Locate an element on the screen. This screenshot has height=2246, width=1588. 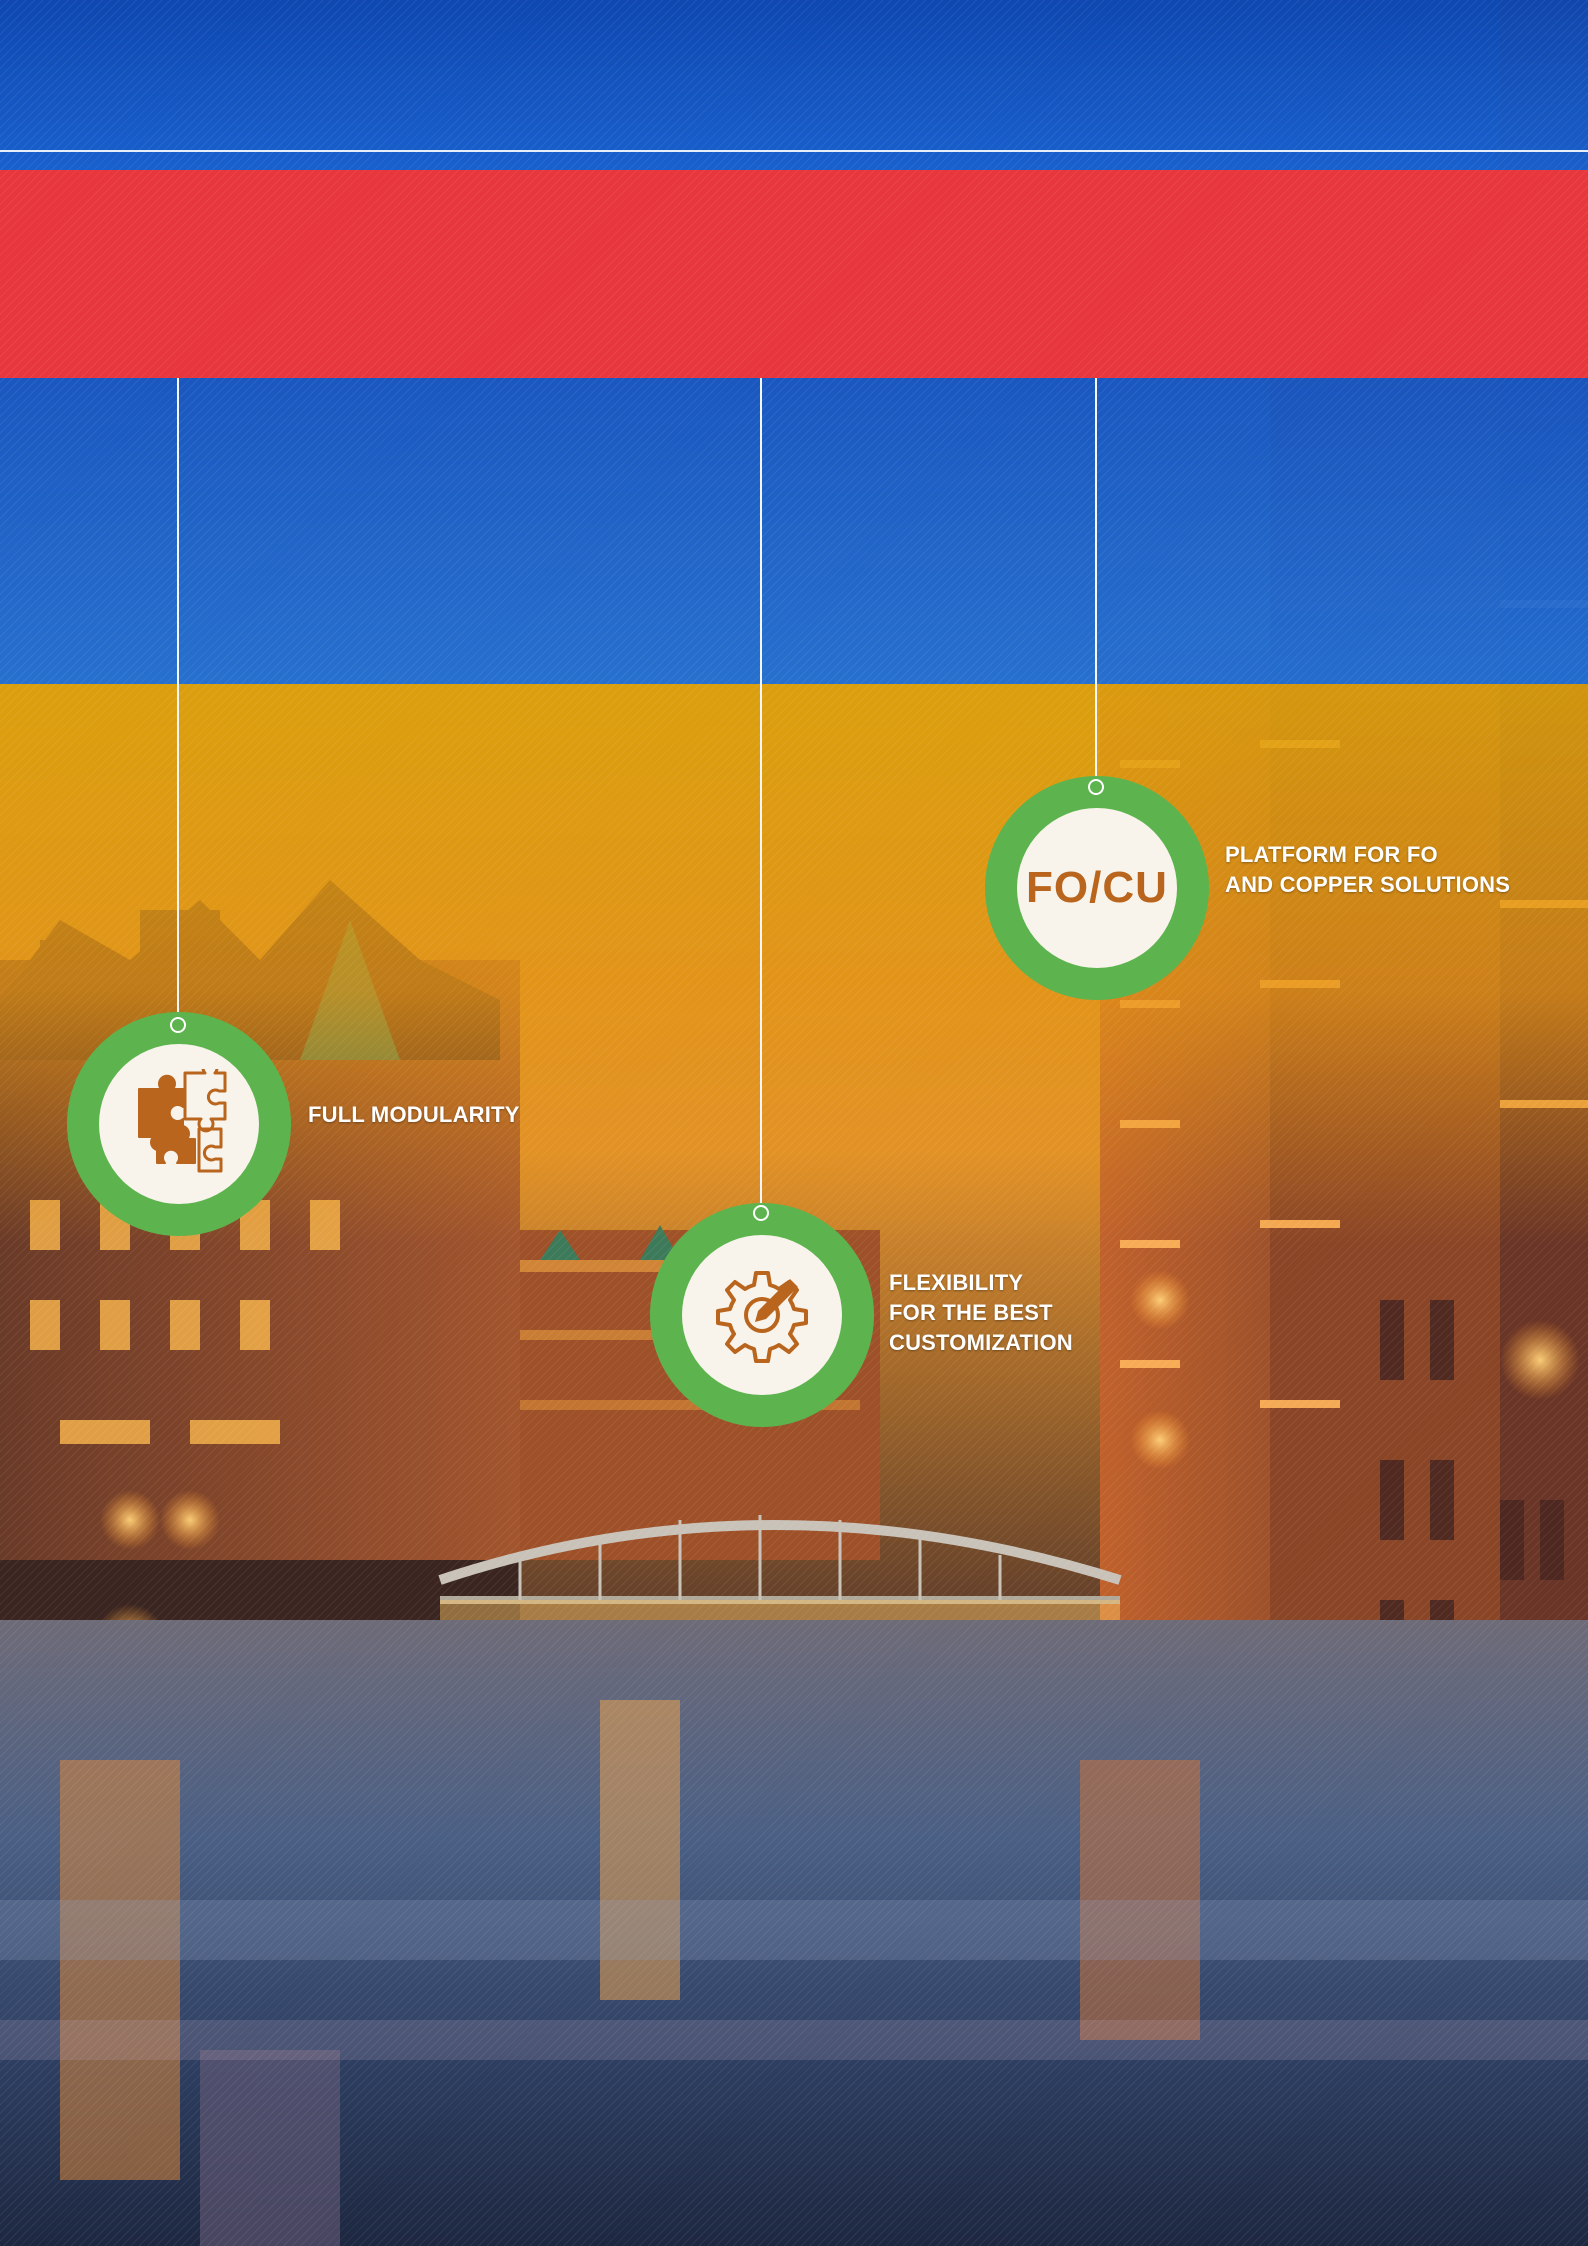
flexibility-pin is located at coordinates (761, 1213).